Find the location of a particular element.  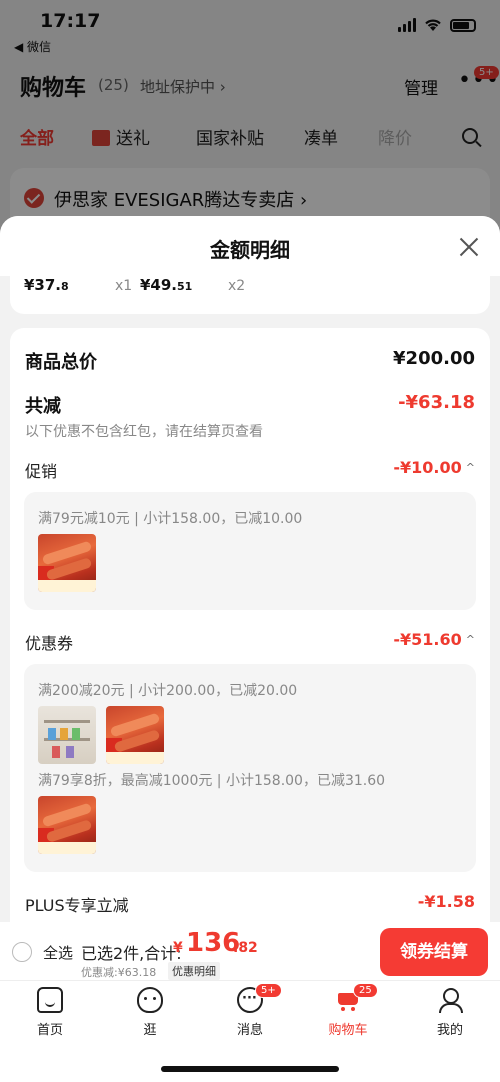

plus-discount-value: -¥1.58 is located at coordinates (446, 901).